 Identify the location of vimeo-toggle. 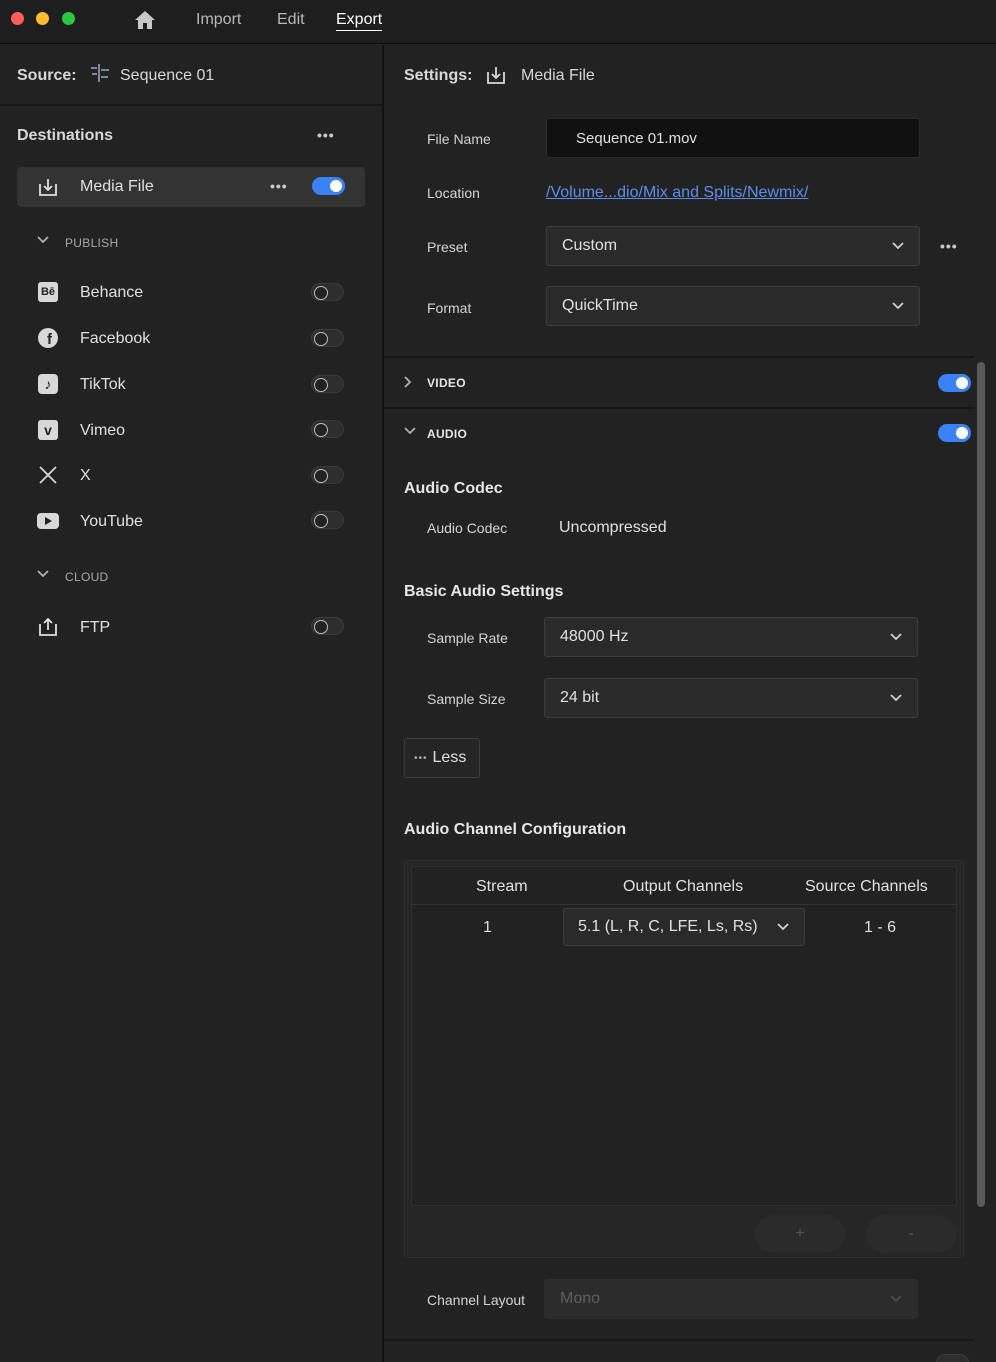
(327, 429).